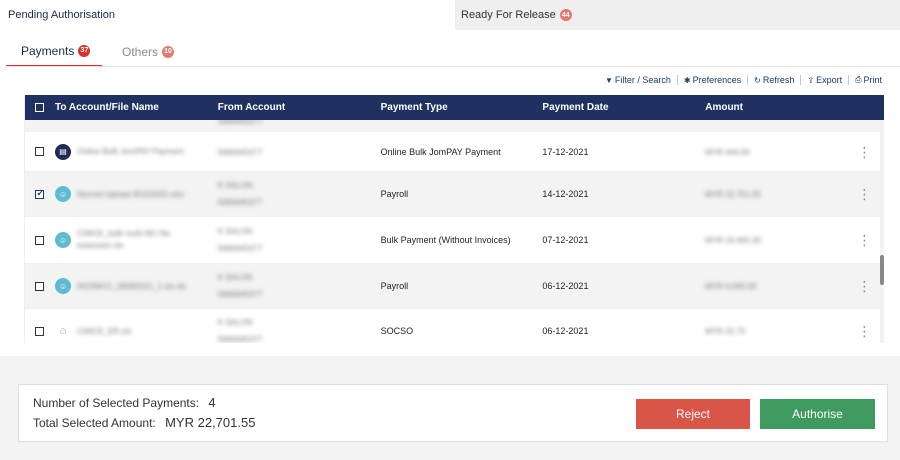 The width and height of the screenshot is (900, 460). I want to click on tab-label: Pending Authorisation, so click(62, 15).